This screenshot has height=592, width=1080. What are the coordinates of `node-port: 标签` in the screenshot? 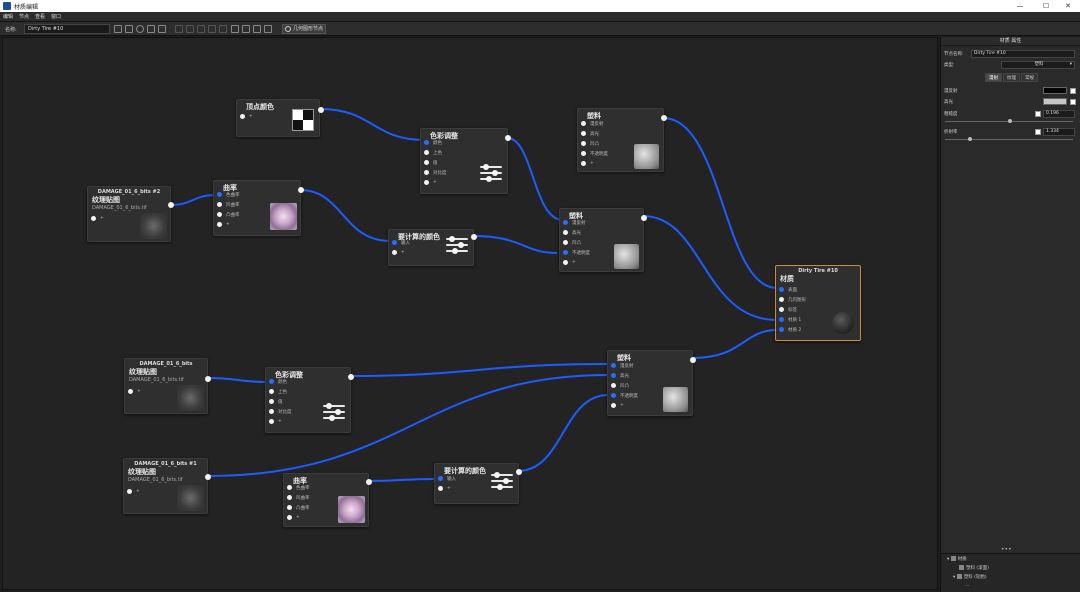 It's located at (788, 310).